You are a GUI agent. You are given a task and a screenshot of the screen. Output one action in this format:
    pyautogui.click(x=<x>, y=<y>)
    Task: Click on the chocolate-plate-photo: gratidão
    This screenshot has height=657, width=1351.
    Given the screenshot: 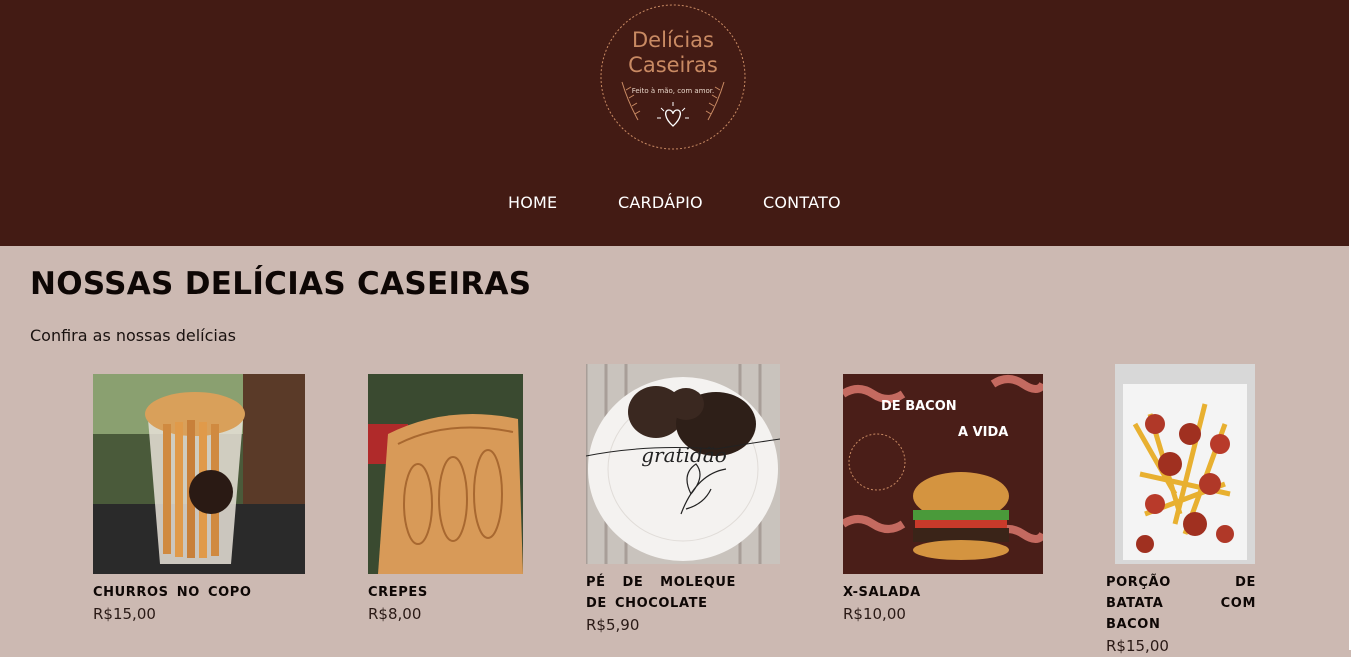 What is the action you would take?
    pyautogui.click(x=683, y=464)
    